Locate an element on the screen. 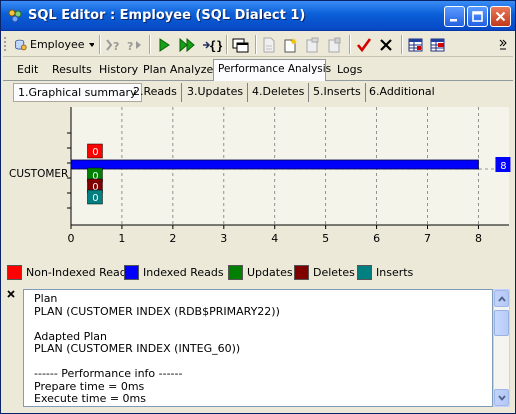  close-icon is located at coordinates (500, 16).